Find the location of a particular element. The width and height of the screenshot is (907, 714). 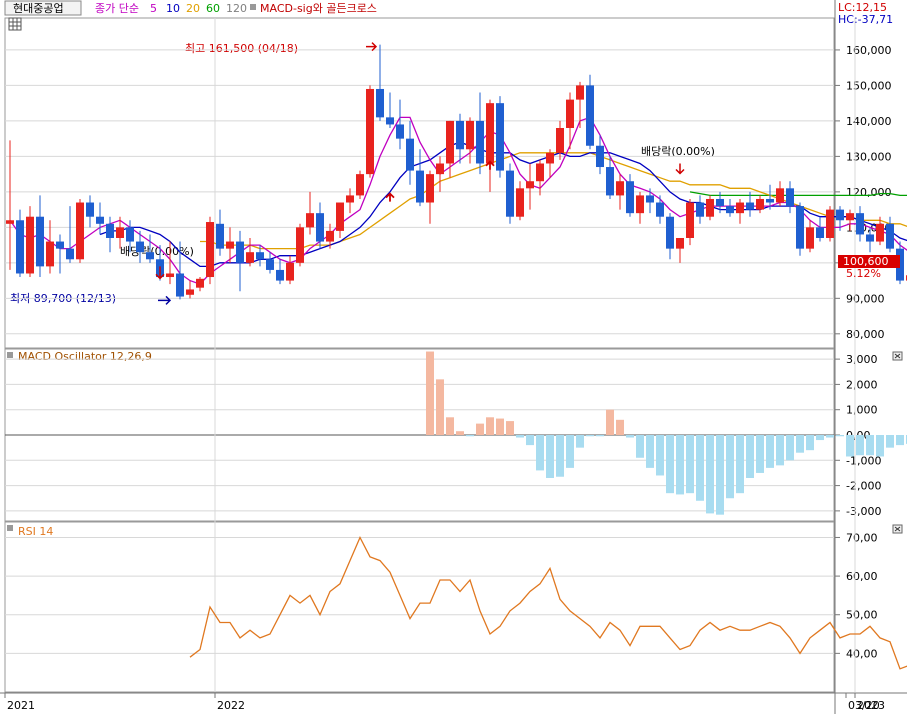

price-tick-label: 90,000 is located at coordinates (865, 298).